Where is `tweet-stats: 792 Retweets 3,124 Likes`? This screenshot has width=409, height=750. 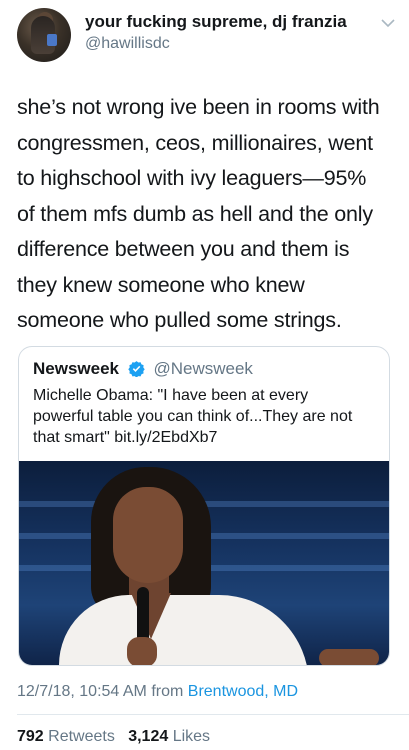
tweet-stats: 792 Retweets 3,124 Likes is located at coordinates (113, 737).